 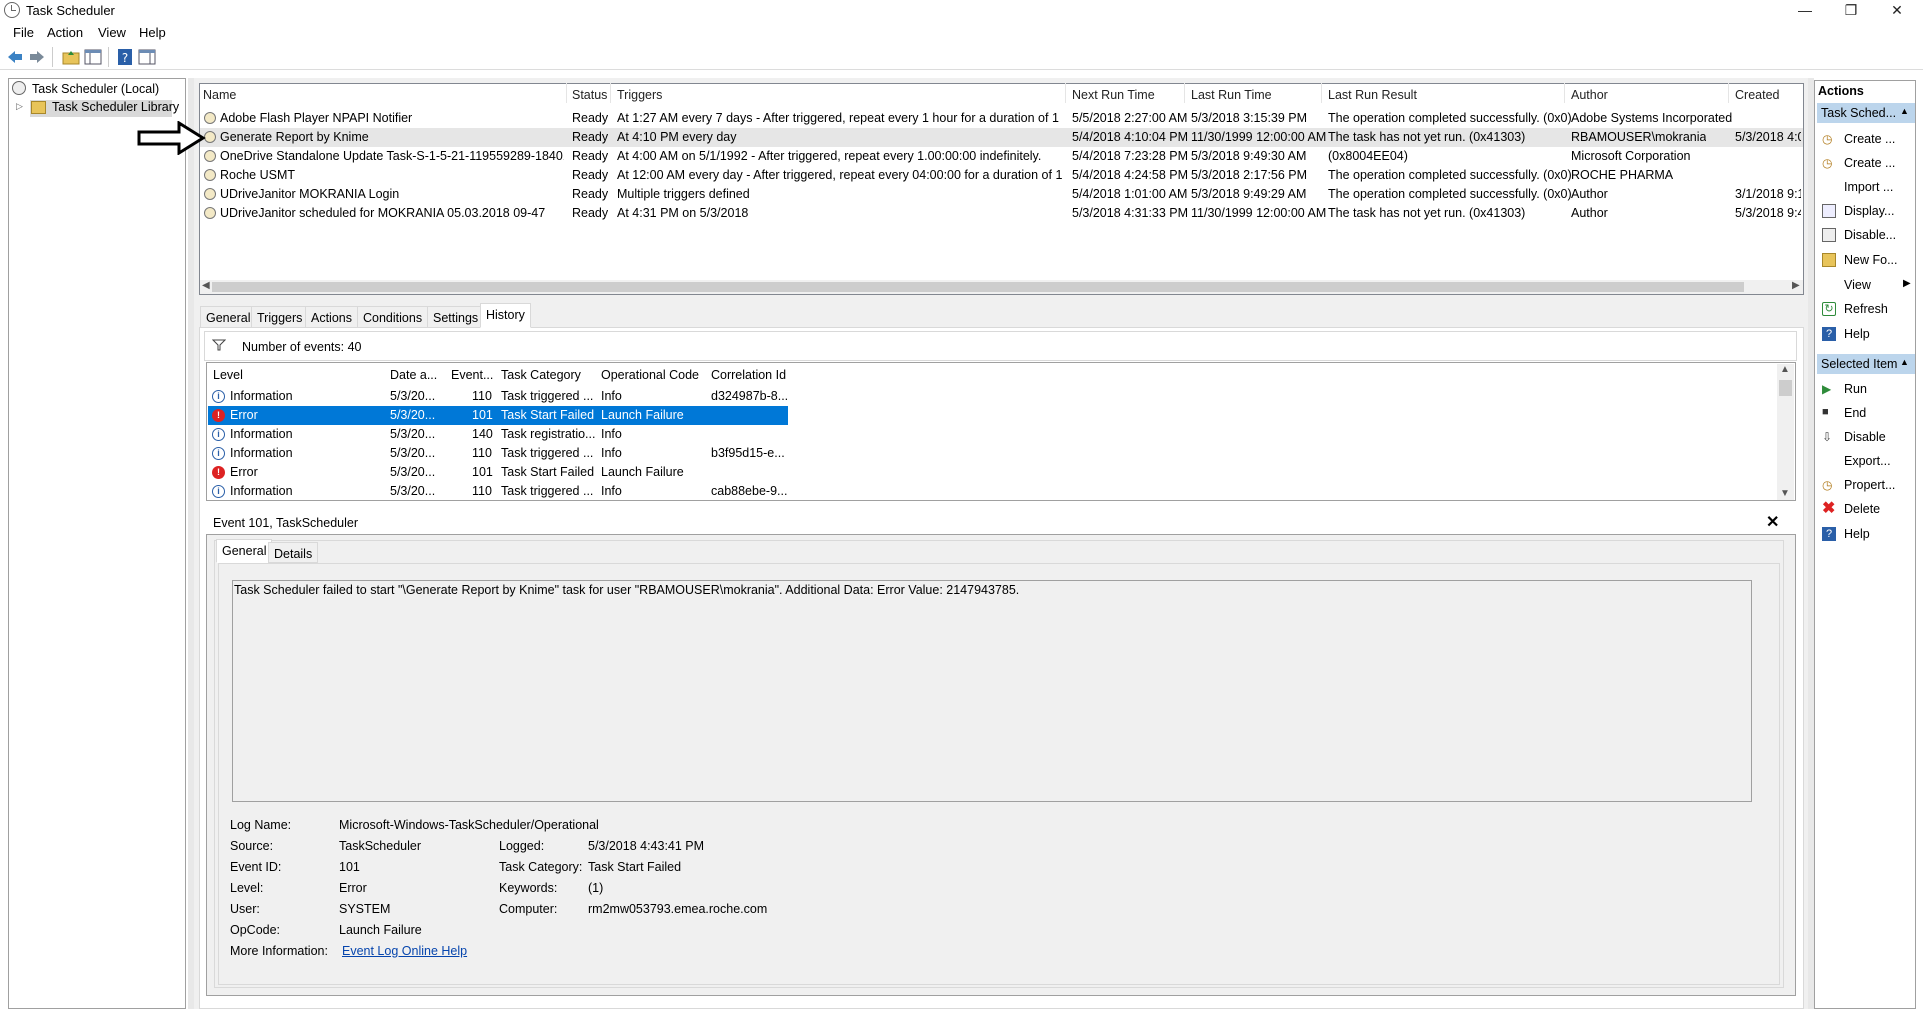 I want to click on chevron-right-icon: ▷, so click(x=19, y=106).